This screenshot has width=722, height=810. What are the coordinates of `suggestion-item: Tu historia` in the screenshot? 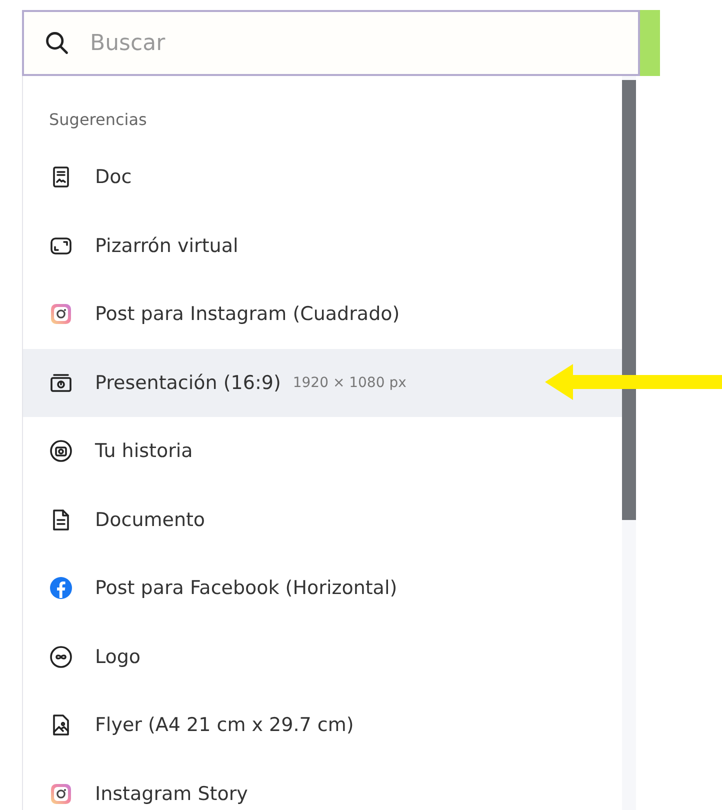 It's located at (322, 451).